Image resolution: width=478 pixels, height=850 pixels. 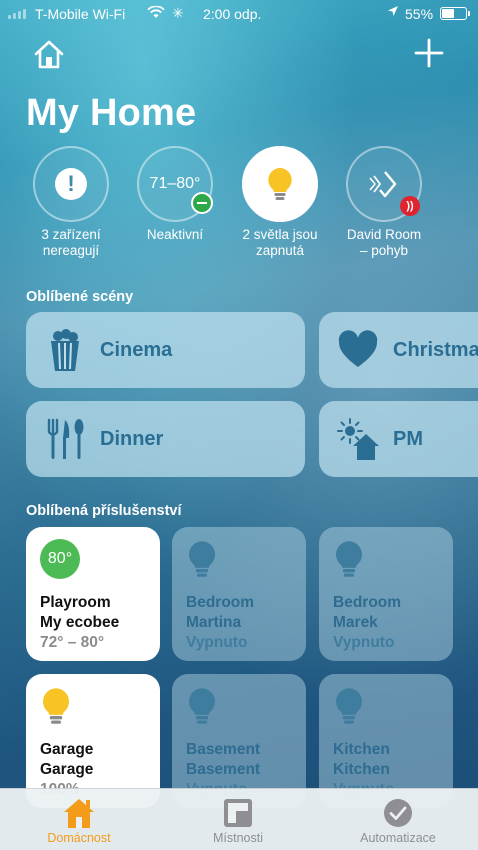 I want to click on status-motion: )) David Room – pohyb, so click(x=384, y=202).